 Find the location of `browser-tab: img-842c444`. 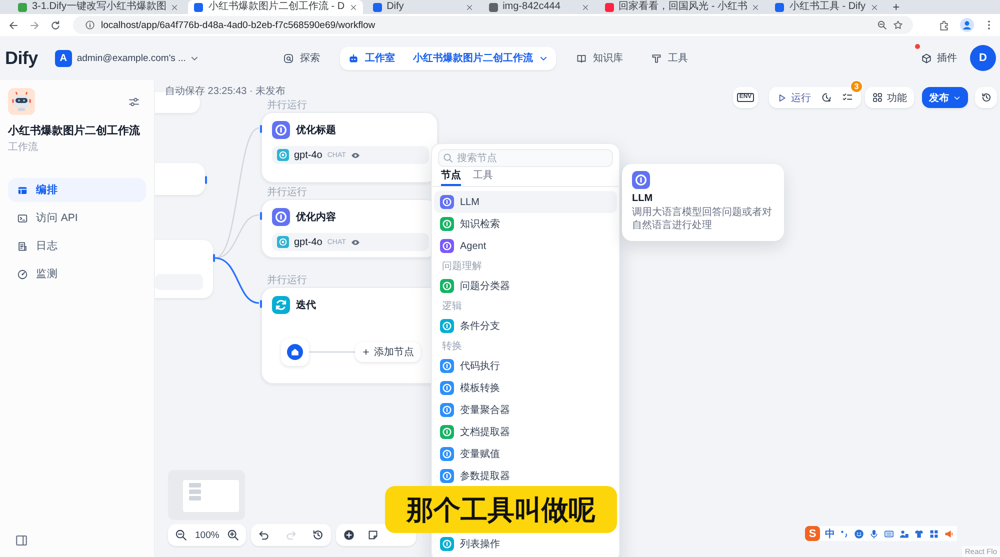

browser-tab: img-842c444 is located at coordinates (538, 7).